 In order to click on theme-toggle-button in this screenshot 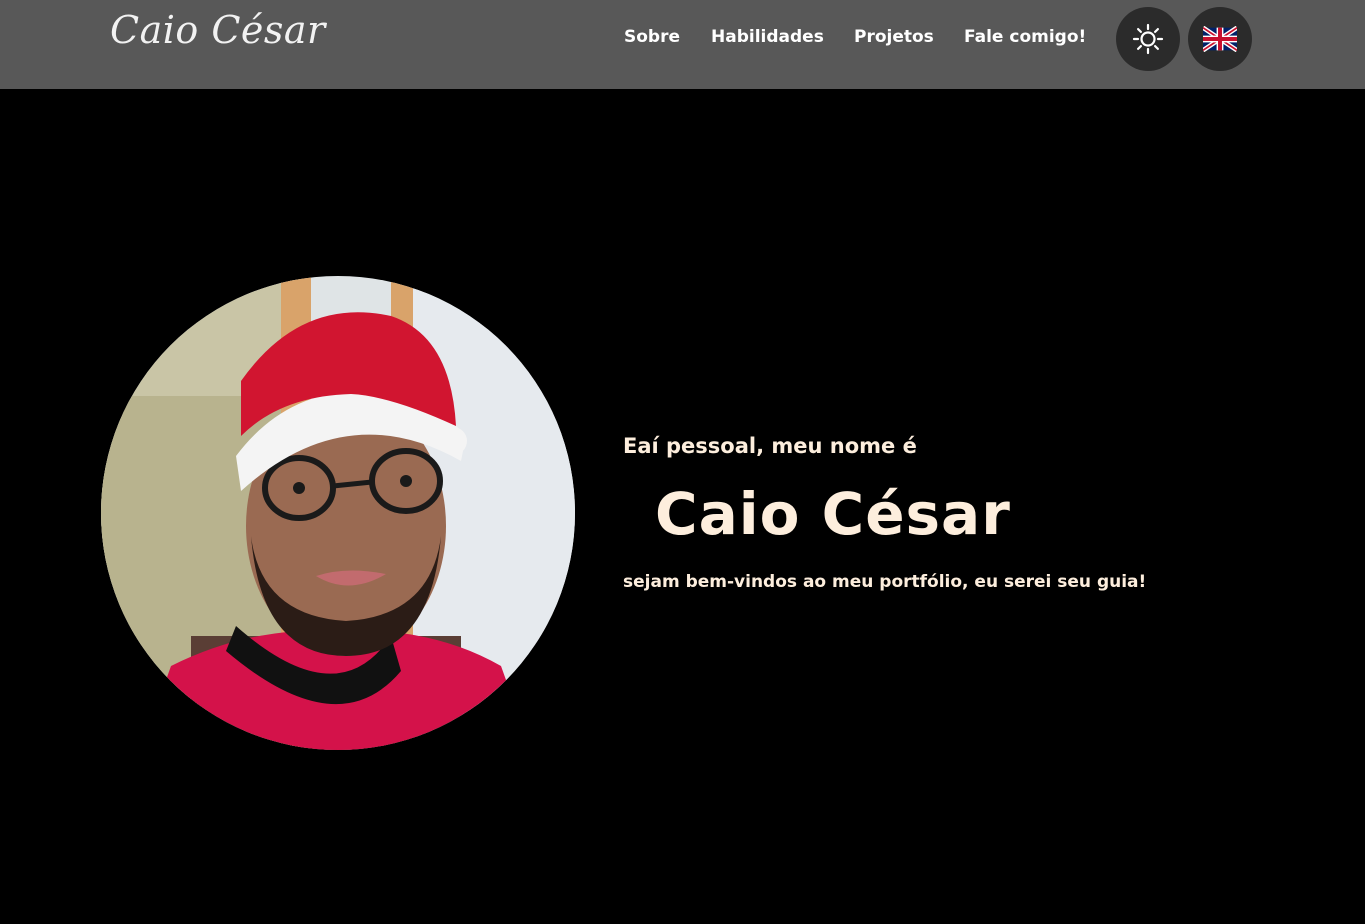, I will do `click(1148, 39)`.